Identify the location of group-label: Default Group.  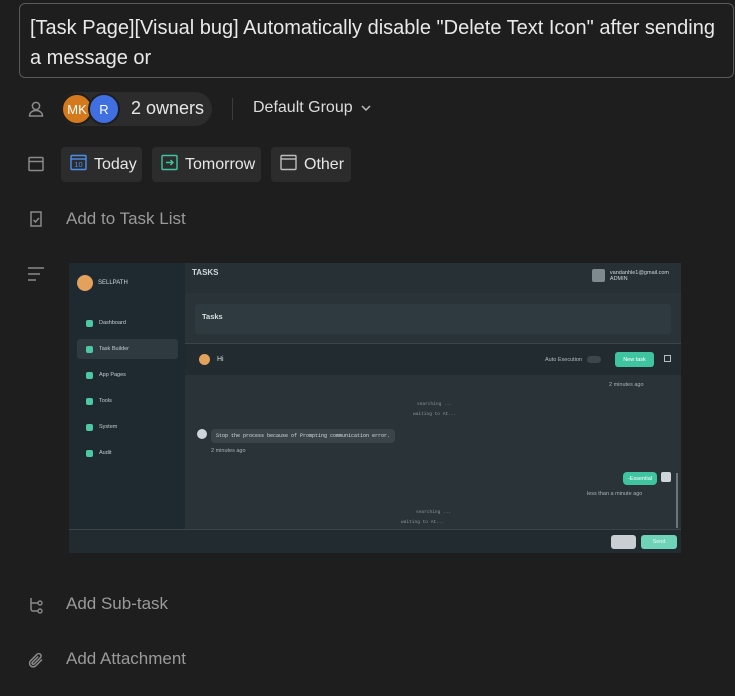
(303, 107).